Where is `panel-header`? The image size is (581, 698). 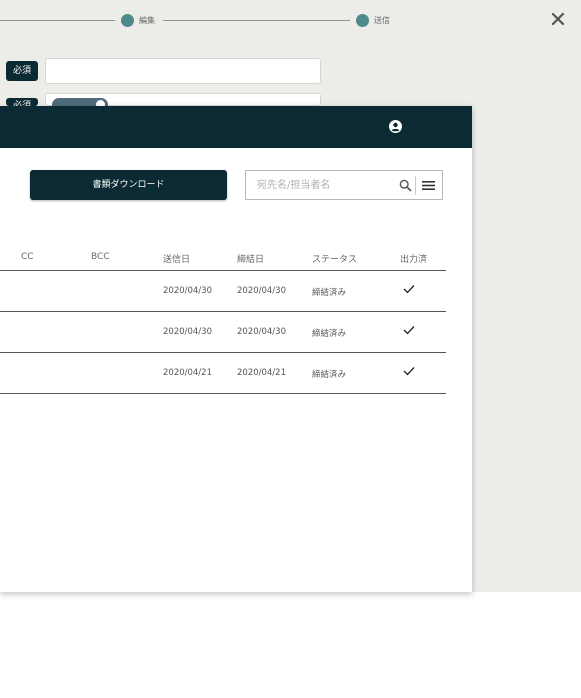 panel-header is located at coordinates (236, 127).